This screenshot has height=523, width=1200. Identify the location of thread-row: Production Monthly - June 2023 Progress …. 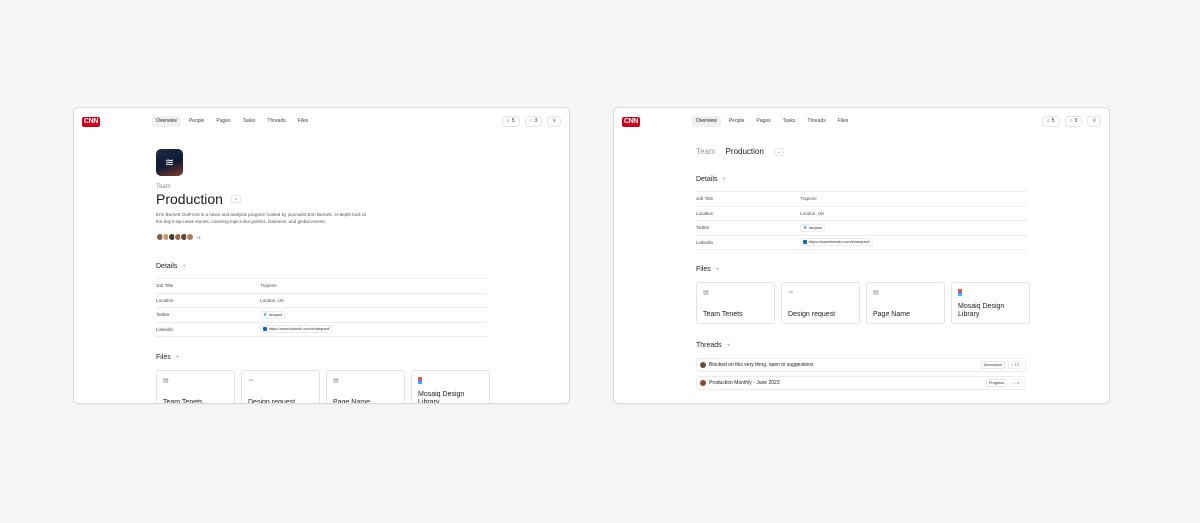
(861, 383).